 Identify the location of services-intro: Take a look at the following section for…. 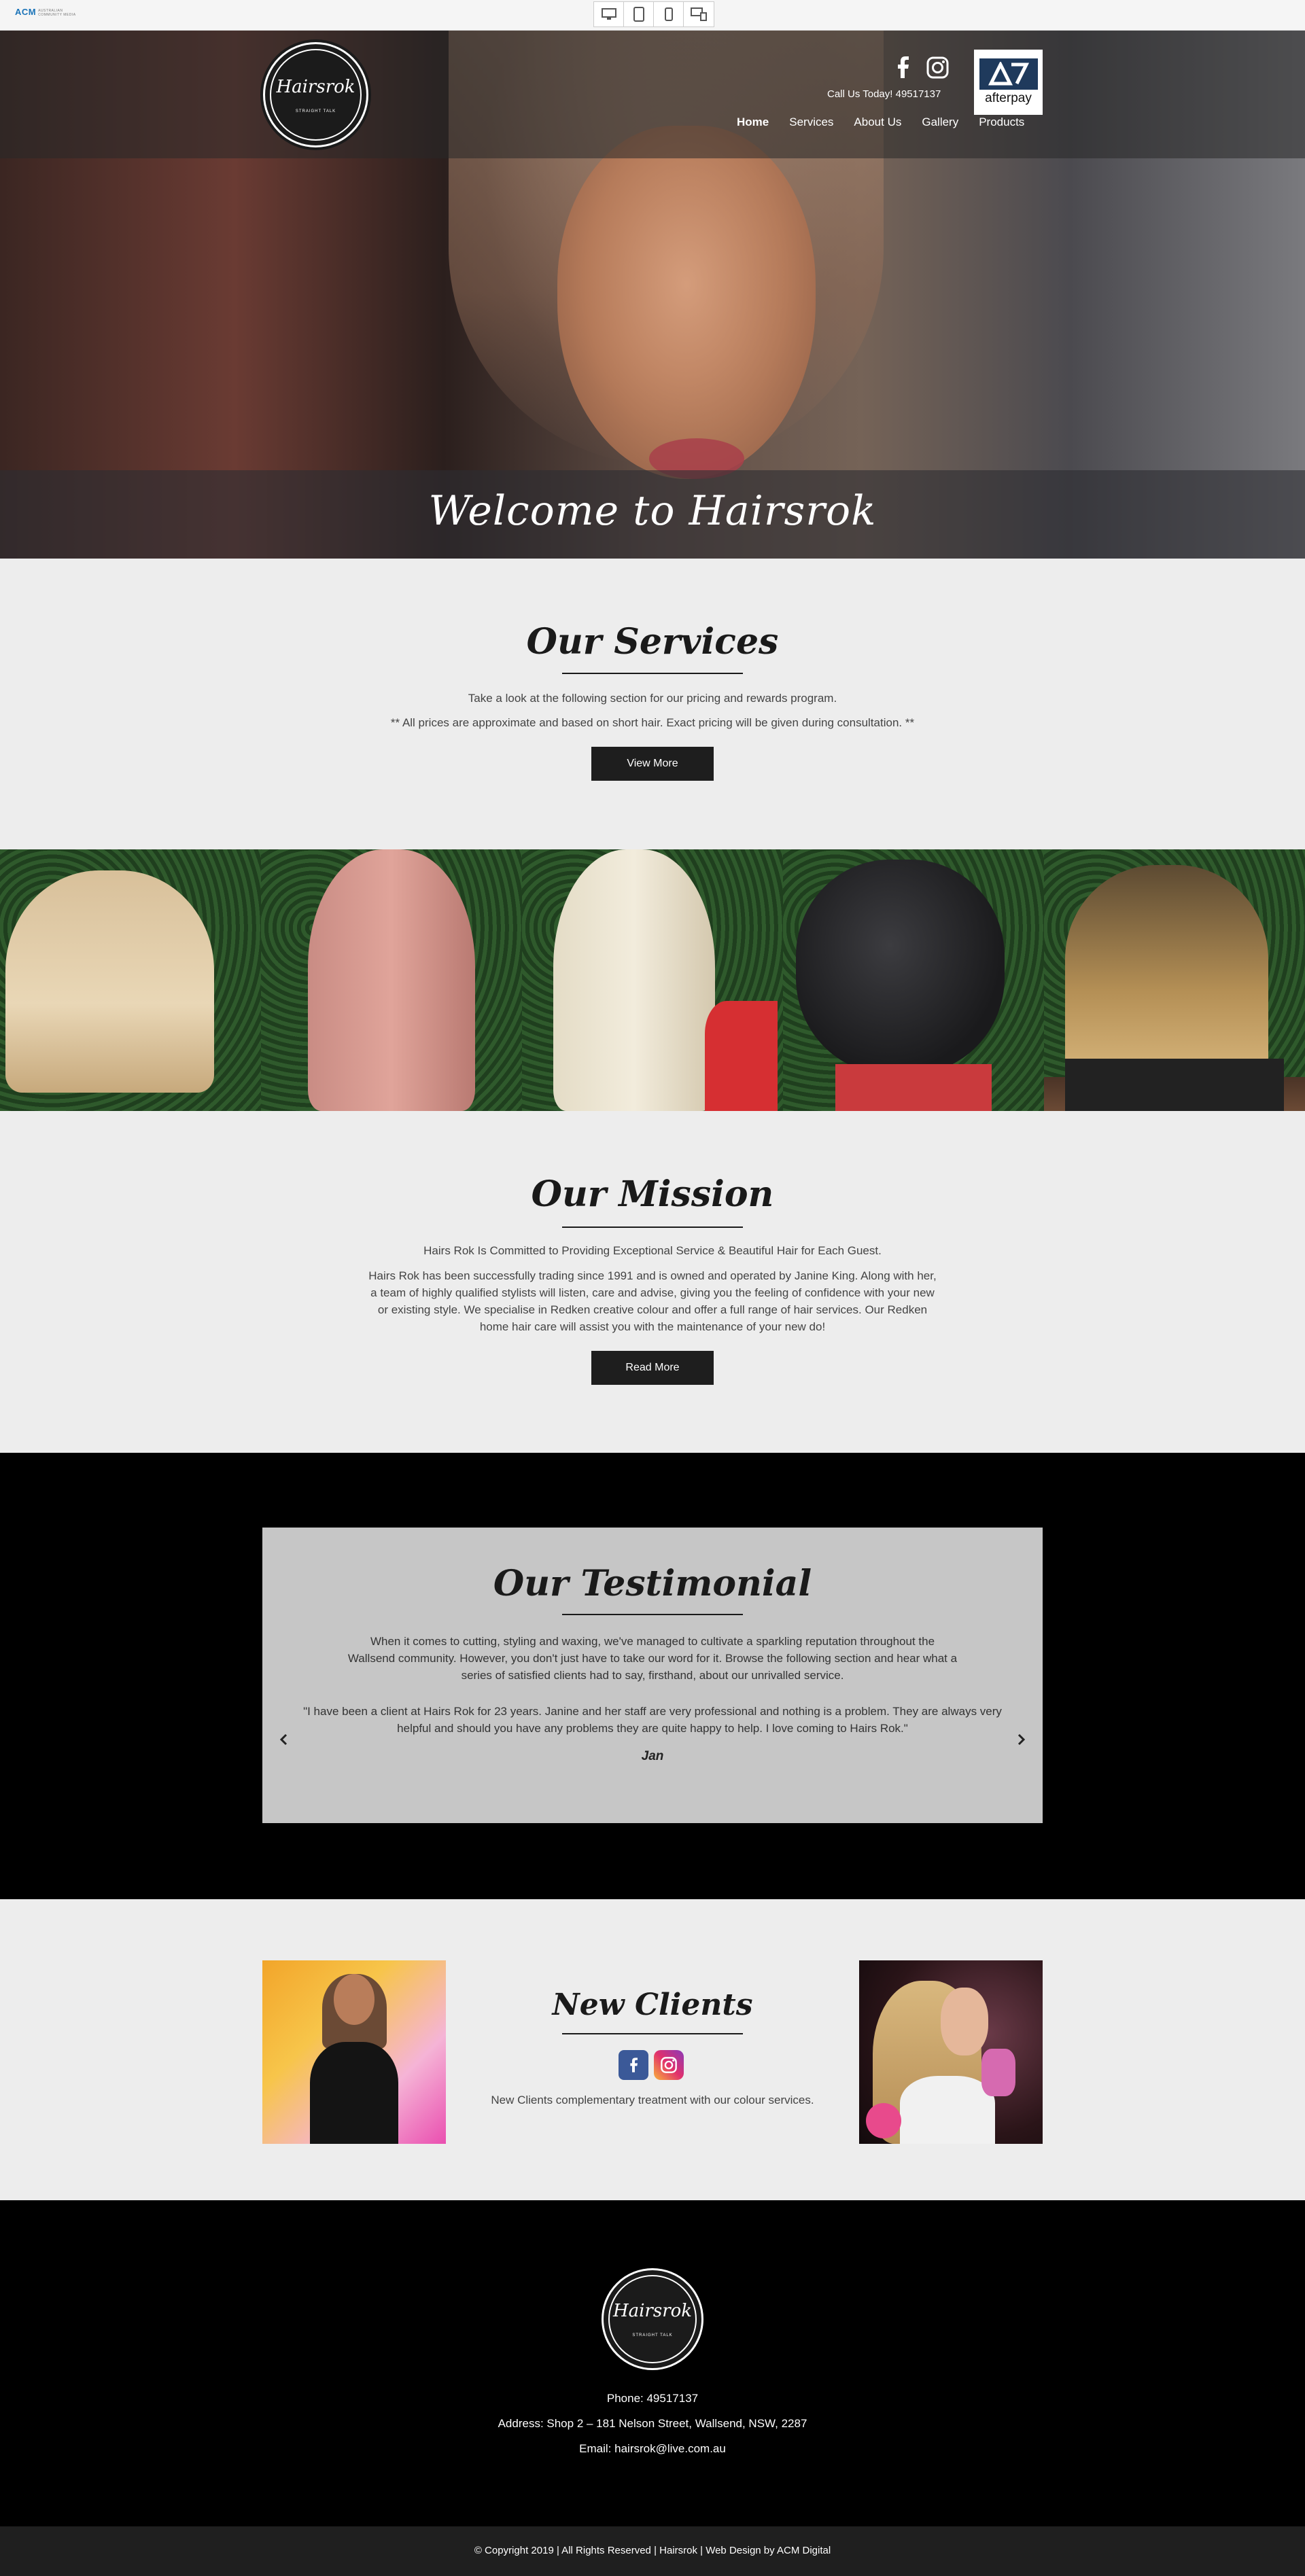
(652, 698).